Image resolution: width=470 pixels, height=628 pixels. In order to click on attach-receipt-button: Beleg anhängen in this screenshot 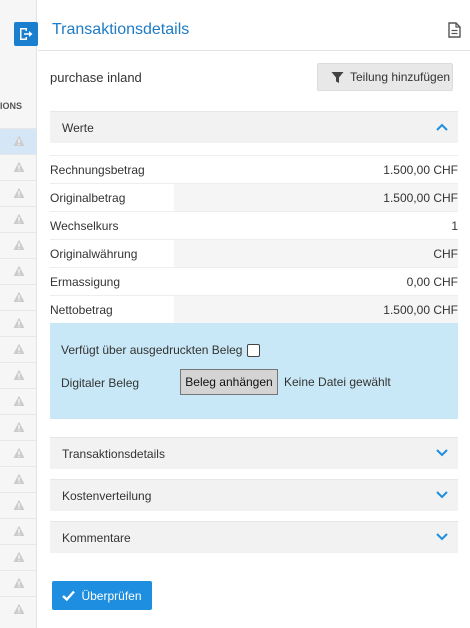, I will do `click(229, 382)`.